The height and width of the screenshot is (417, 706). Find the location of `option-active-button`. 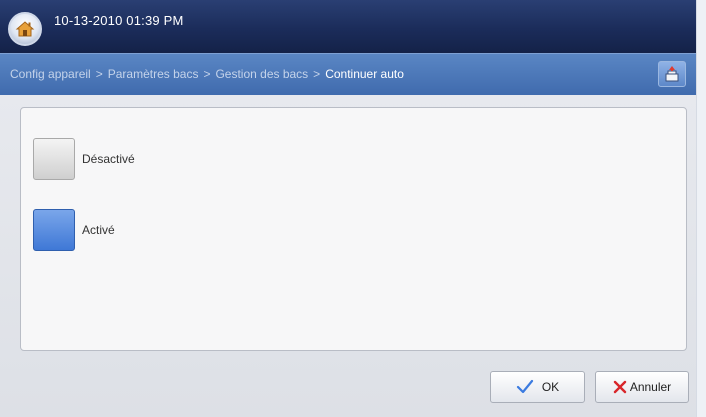

option-active-button is located at coordinates (54, 230).